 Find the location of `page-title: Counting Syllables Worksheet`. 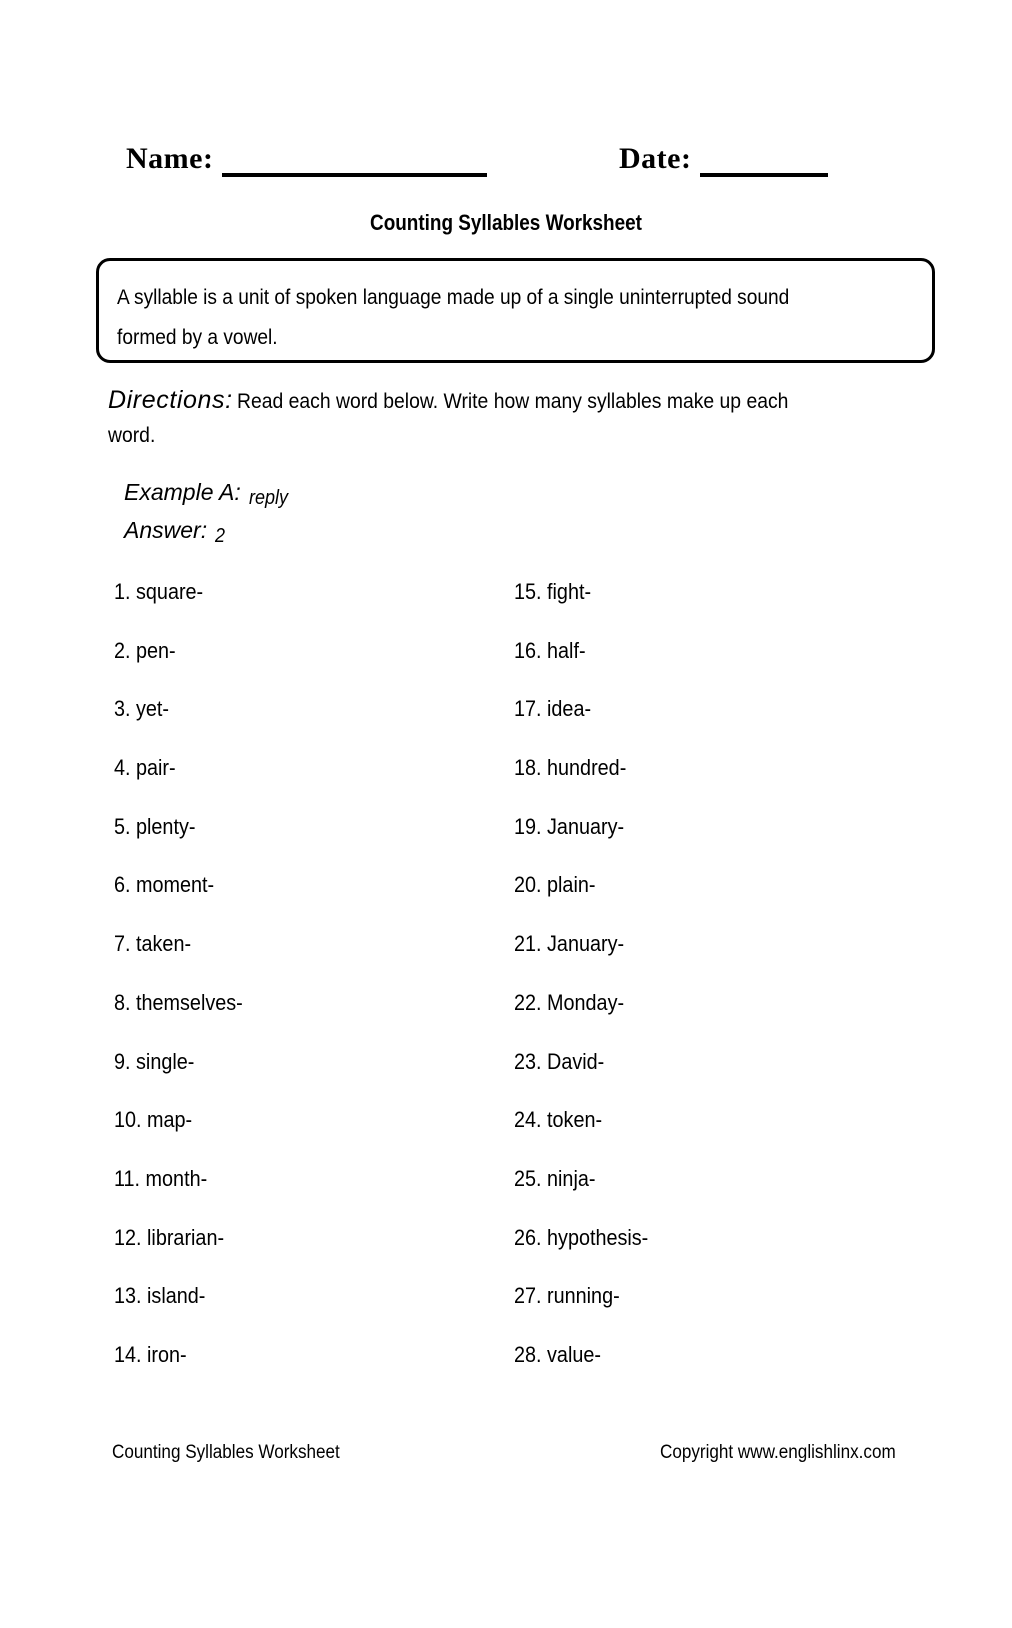

page-title: Counting Syllables Worksheet is located at coordinates (506, 222).